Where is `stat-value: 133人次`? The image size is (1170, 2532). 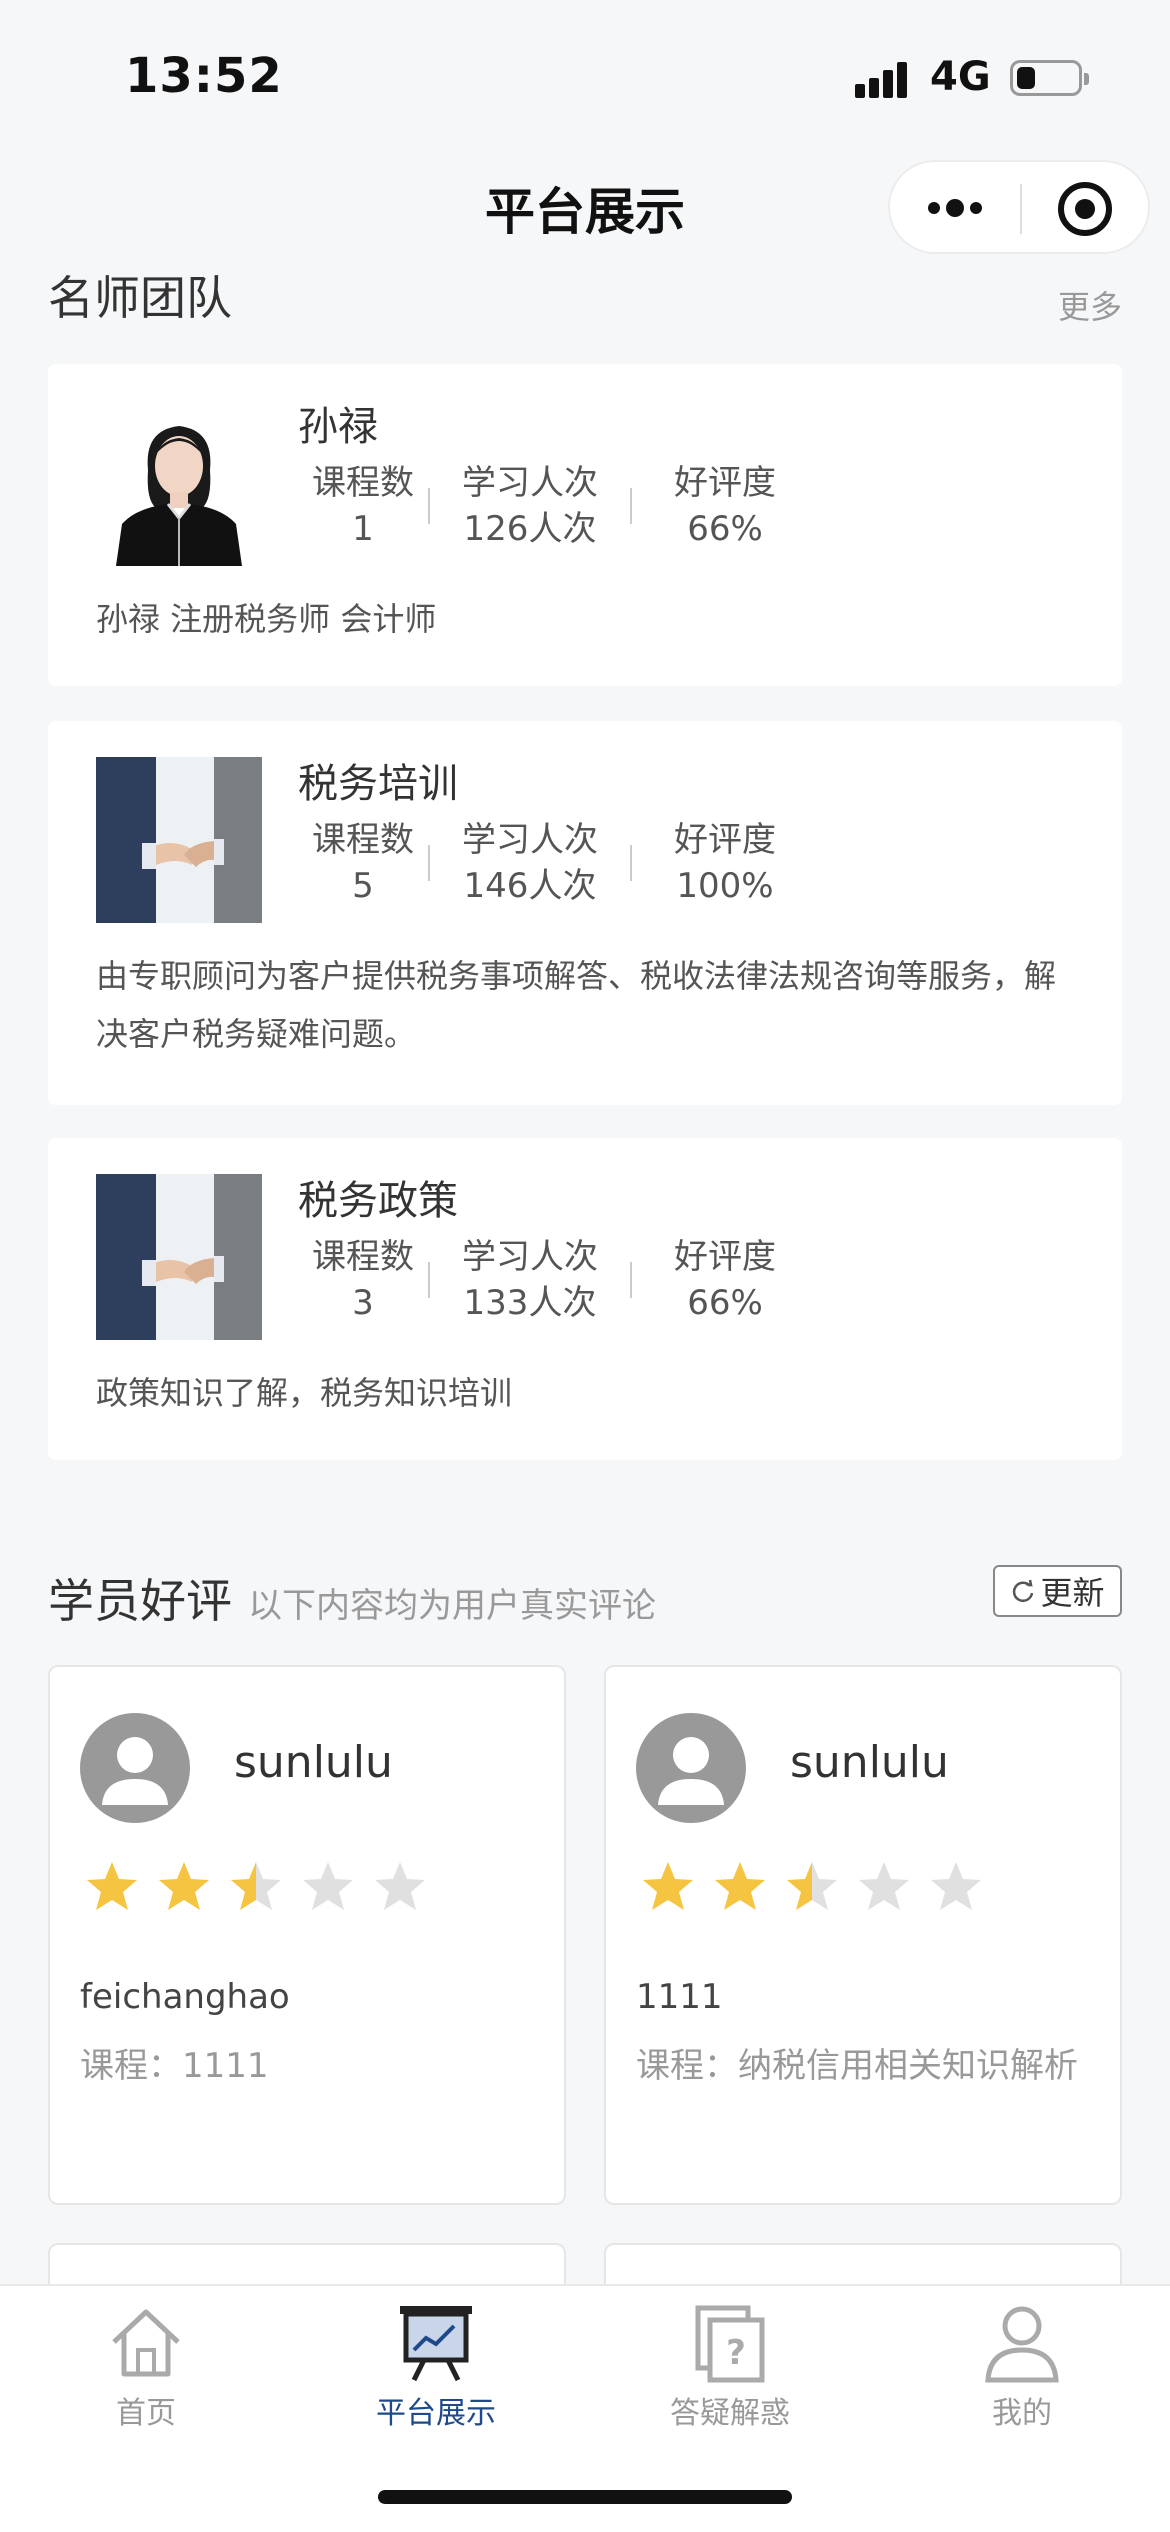 stat-value: 133人次 is located at coordinates (530, 1303).